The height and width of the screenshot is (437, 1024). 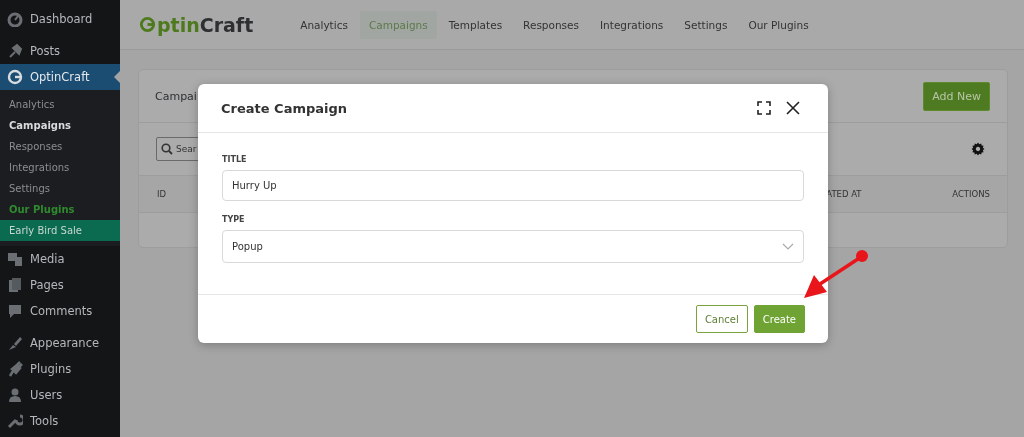 What do you see at coordinates (779, 319) in the screenshot?
I see `create-button: Create` at bounding box center [779, 319].